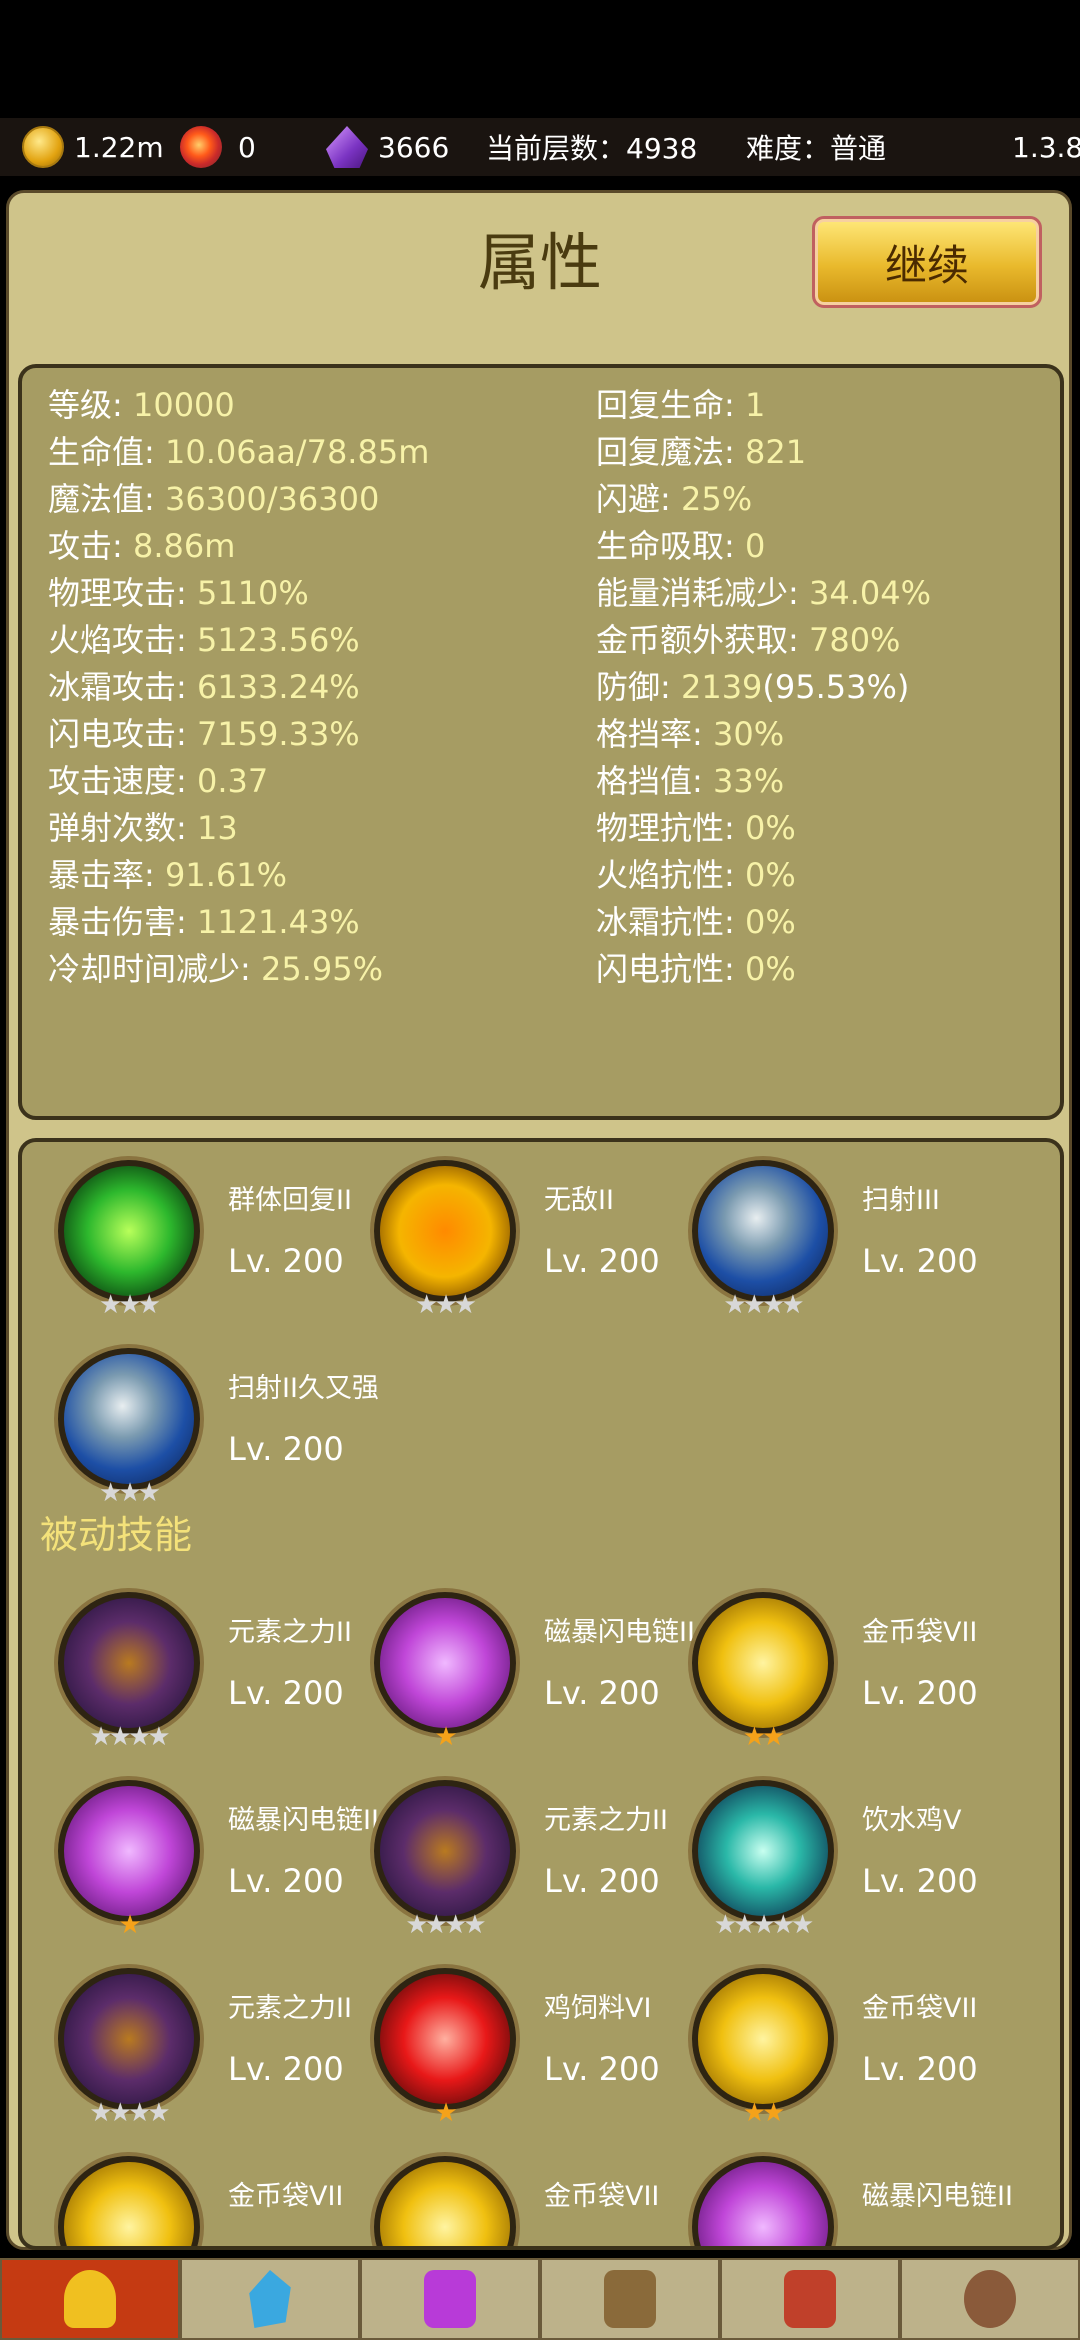 Image resolution: width=1080 pixels, height=2340 pixels. What do you see at coordinates (854, 640) in the screenshot?
I see `stat-value: 780%` at bounding box center [854, 640].